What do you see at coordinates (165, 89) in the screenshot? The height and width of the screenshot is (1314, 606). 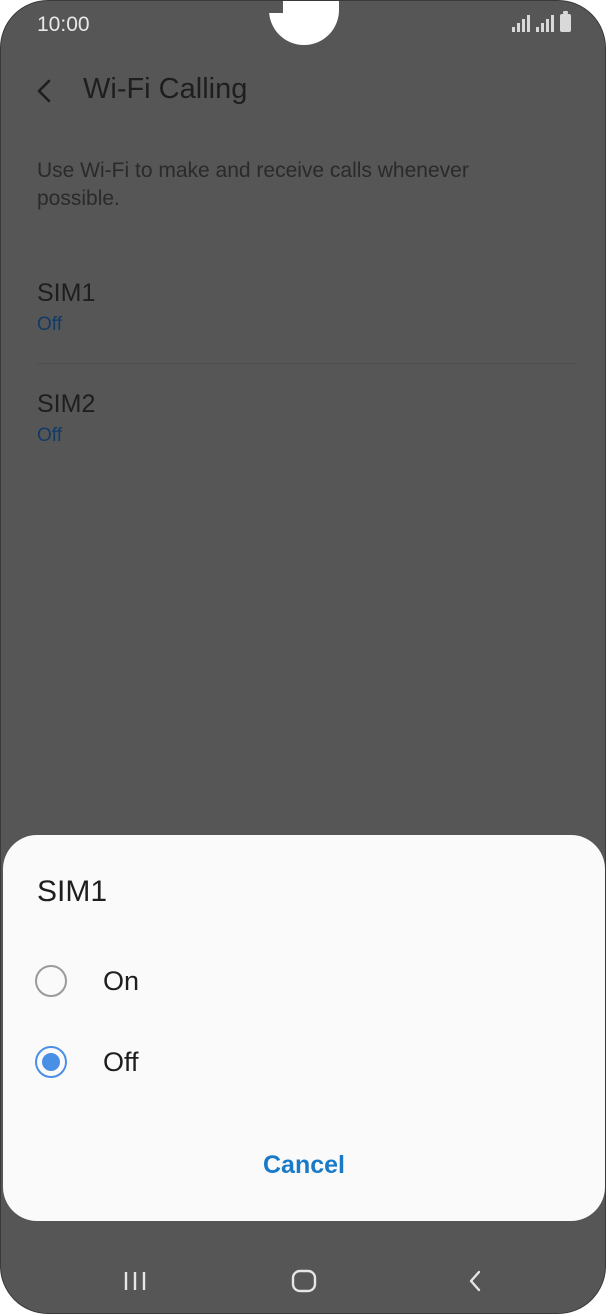 I see `page-title: Wi-Fi Calling` at bounding box center [165, 89].